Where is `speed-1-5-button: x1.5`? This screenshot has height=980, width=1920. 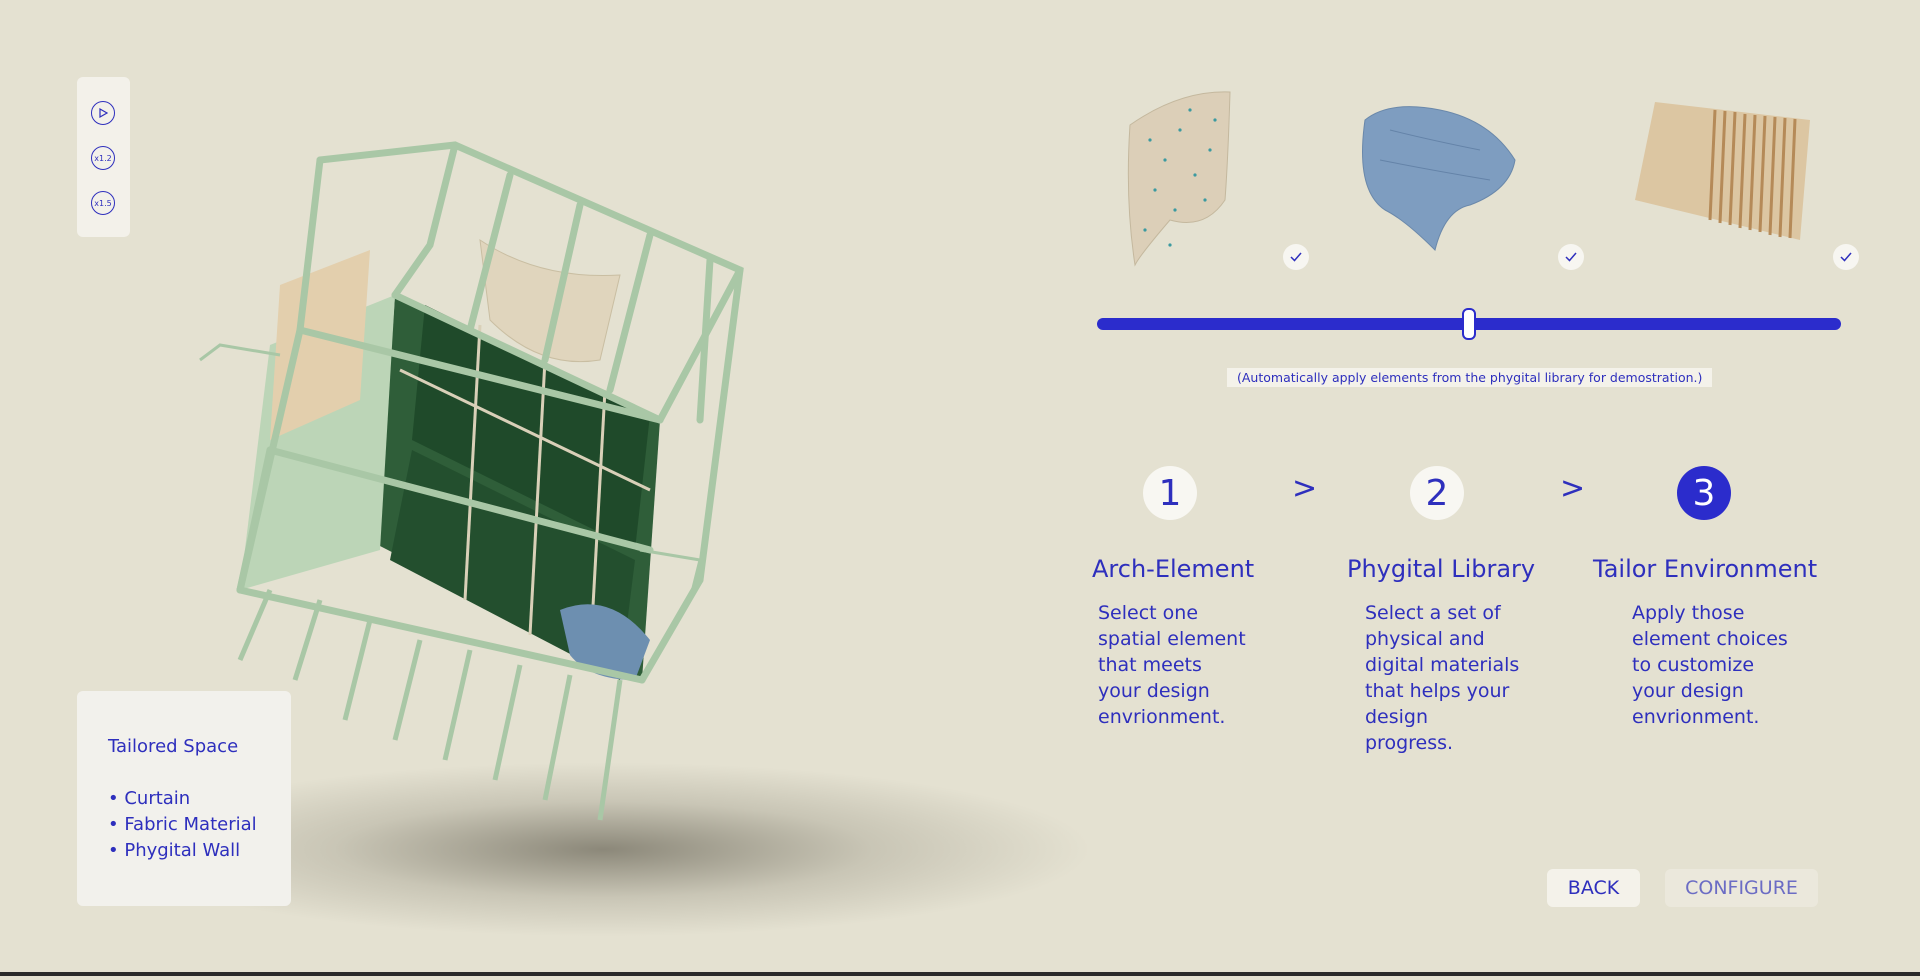 speed-1-5-button: x1.5 is located at coordinates (103, 203).